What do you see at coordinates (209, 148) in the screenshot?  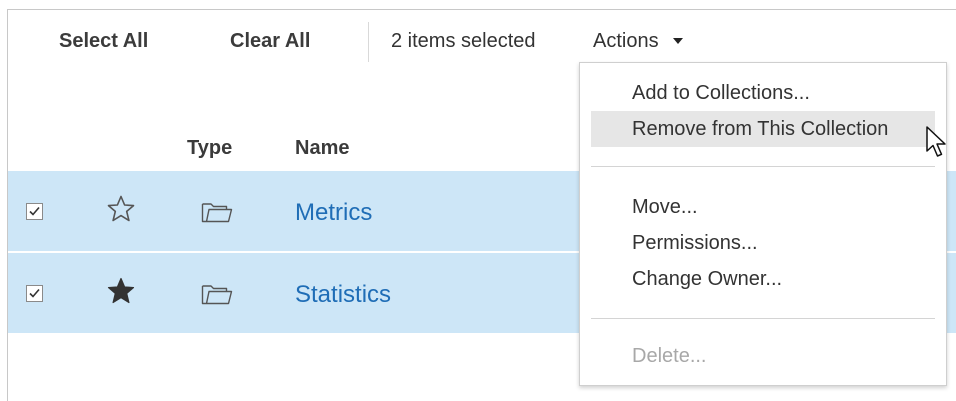 I see `column-header-type: Type` at bounding box center [209, 148].